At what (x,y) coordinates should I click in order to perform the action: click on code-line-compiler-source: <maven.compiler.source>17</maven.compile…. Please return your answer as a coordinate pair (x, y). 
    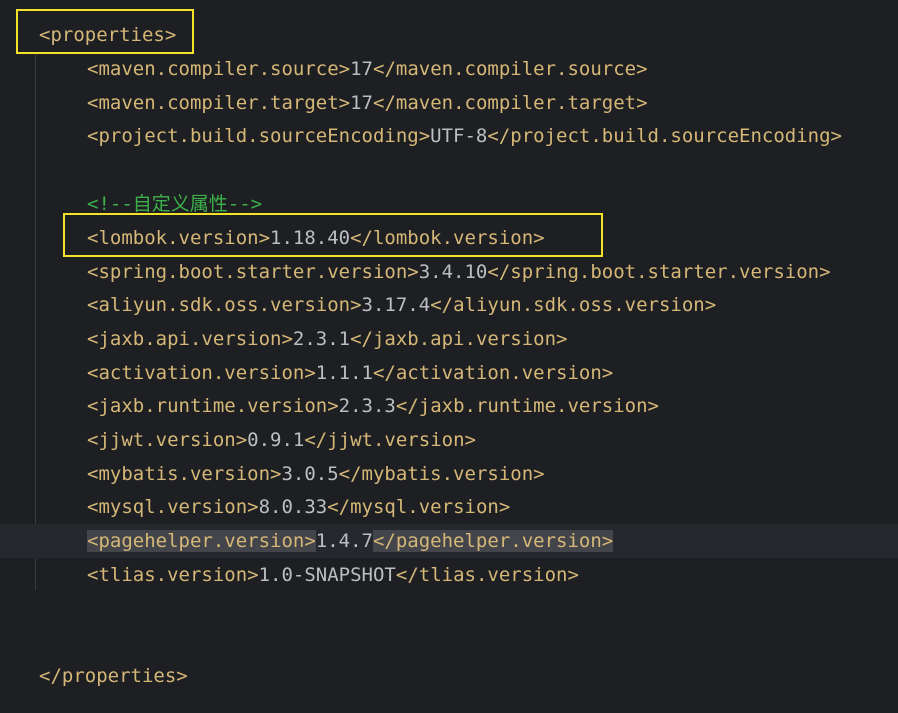
    Looking at the image, I should click on (449, 69).